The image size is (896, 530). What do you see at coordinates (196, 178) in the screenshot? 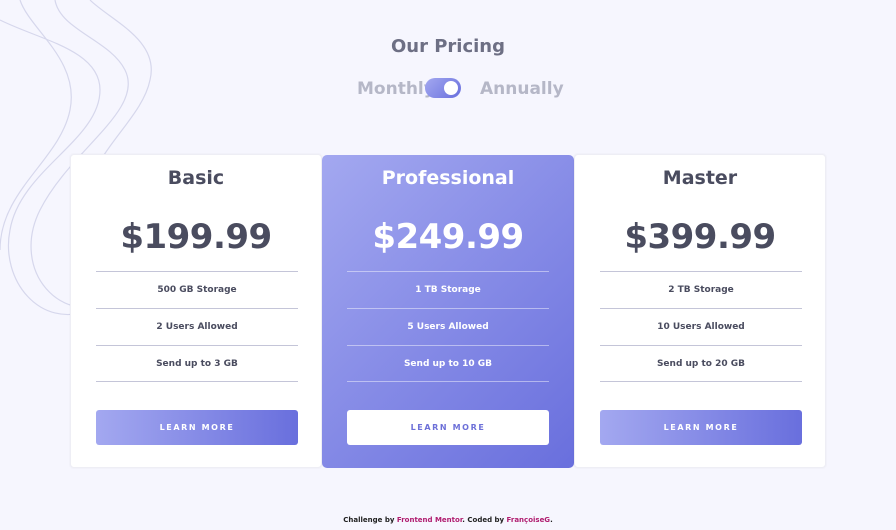
I see `plan-name: Basic` at bounding box center [196, 178].